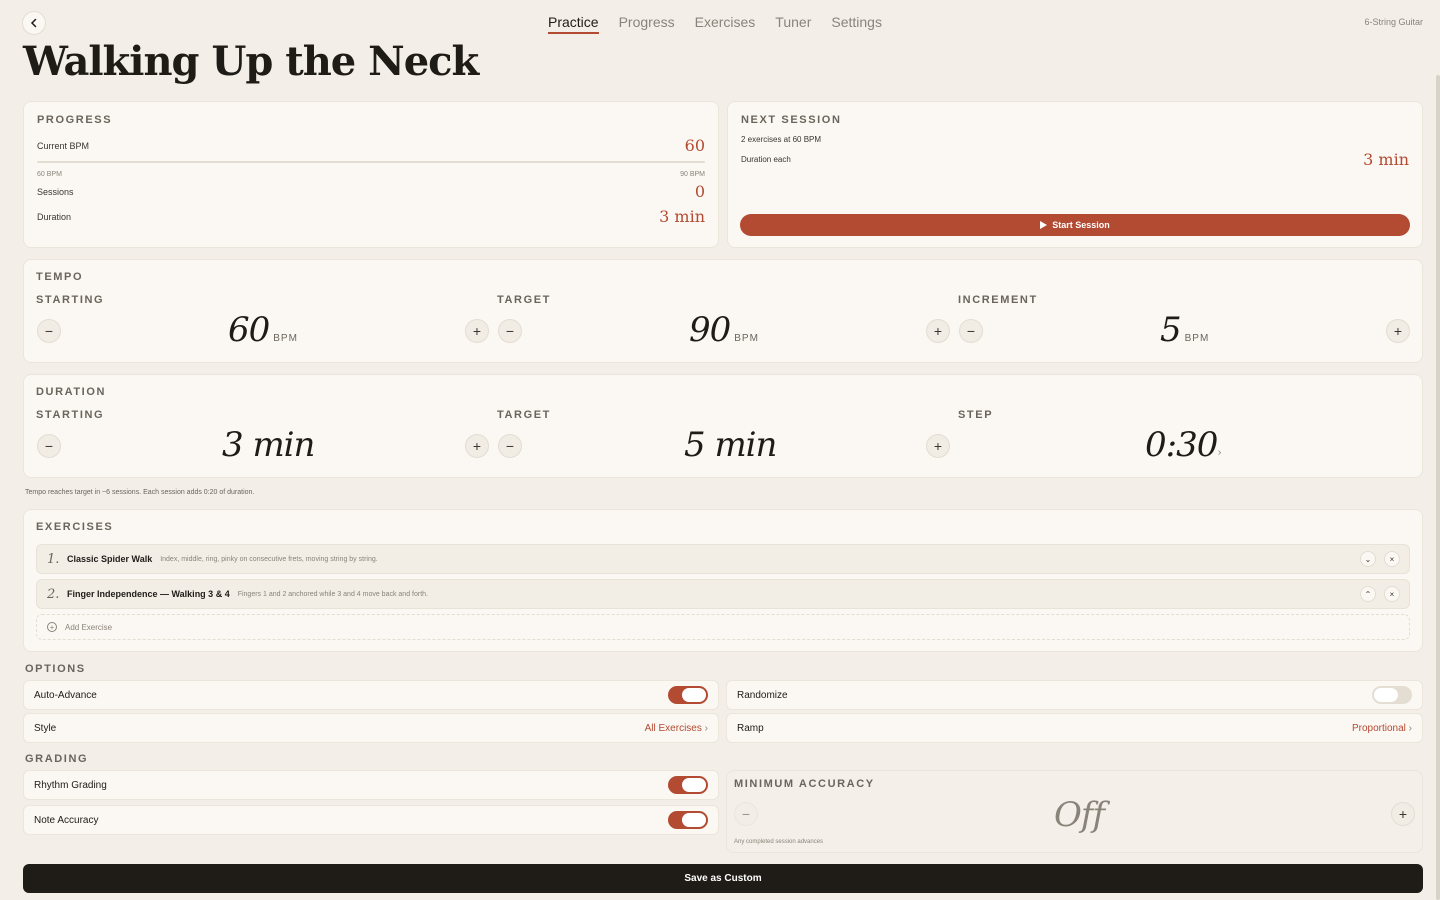 The image size is (1440, 900). What do you see at coordinates (477, 331) in the screenshot?
I see `tempo-starting-increment: +` at bounding box center [477, 331].